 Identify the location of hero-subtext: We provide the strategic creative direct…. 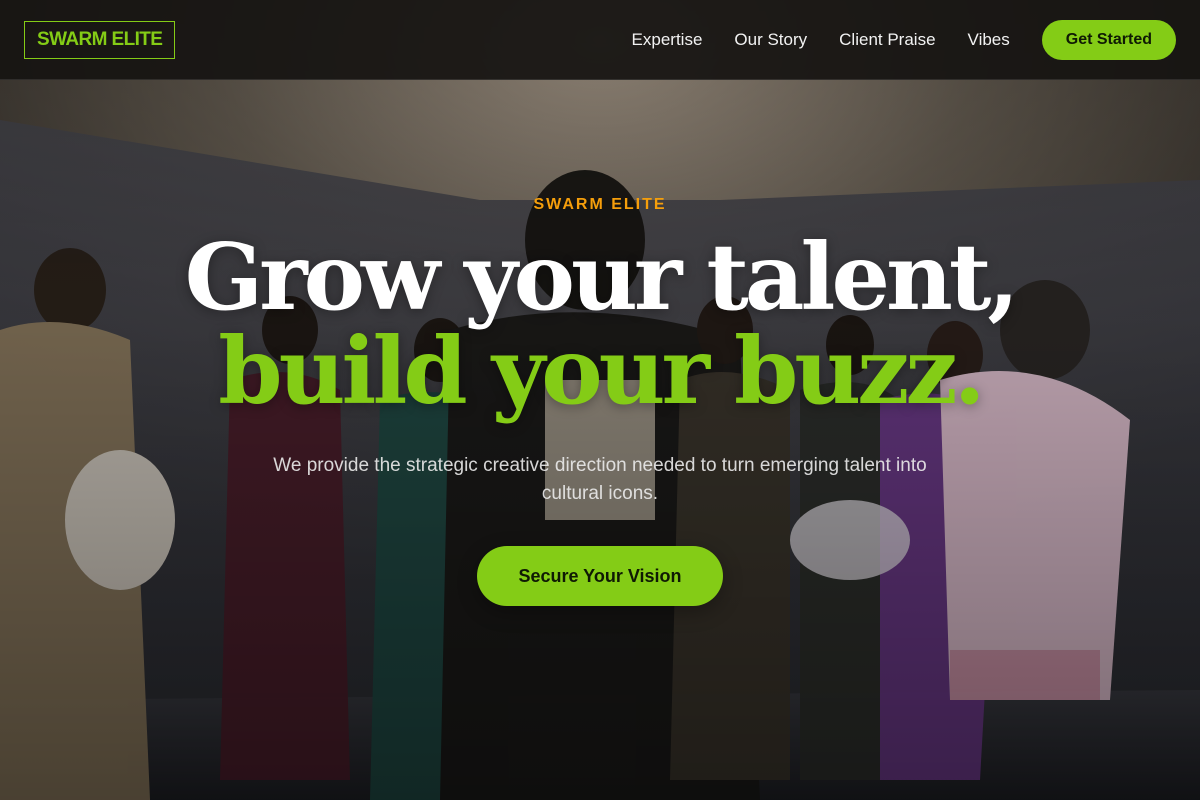
(600, 479).